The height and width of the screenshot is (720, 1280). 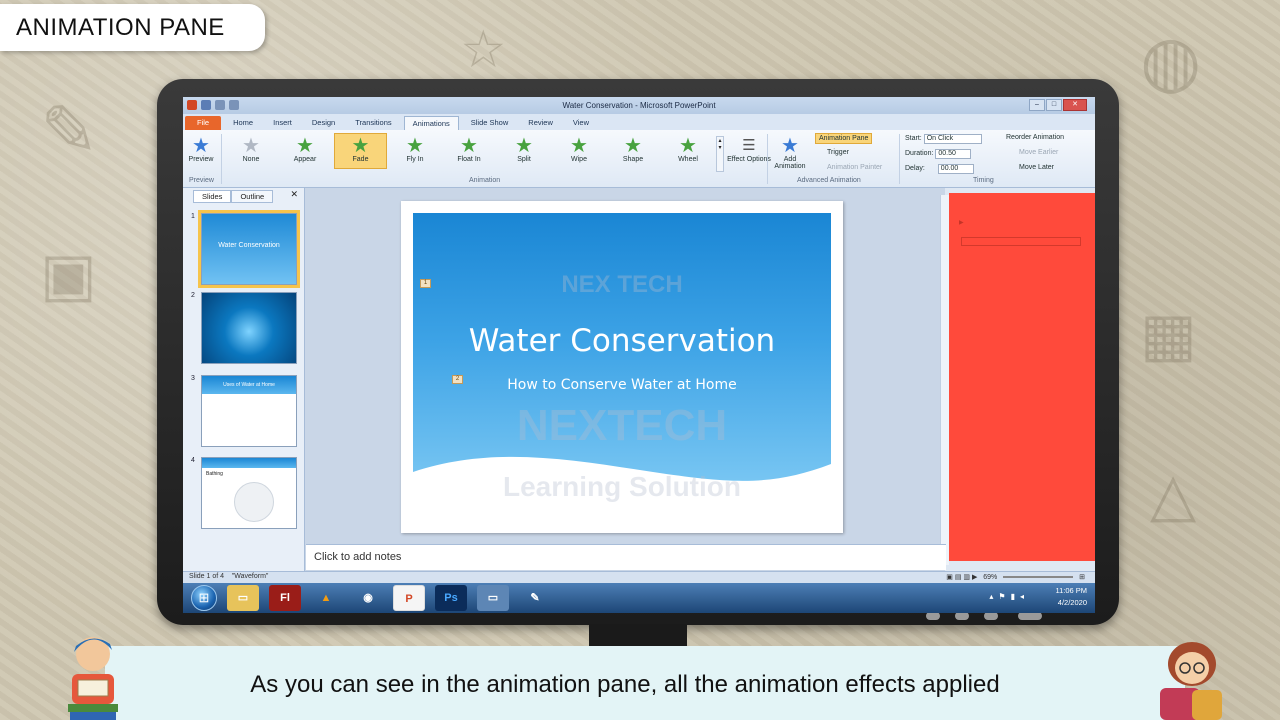 I want to click on tab-design: Design, so click(x=323, y=123).